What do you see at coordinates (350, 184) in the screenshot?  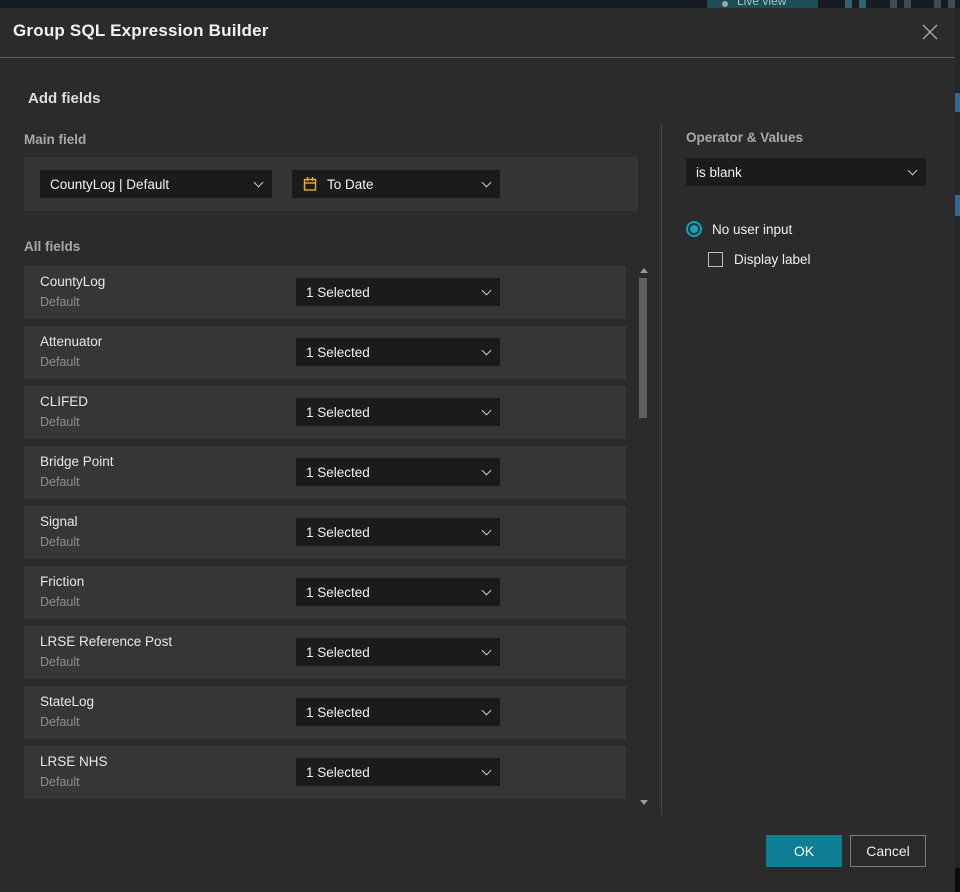 I see `main-field-value-select-value: To Date` at bounding box center [350, 184].